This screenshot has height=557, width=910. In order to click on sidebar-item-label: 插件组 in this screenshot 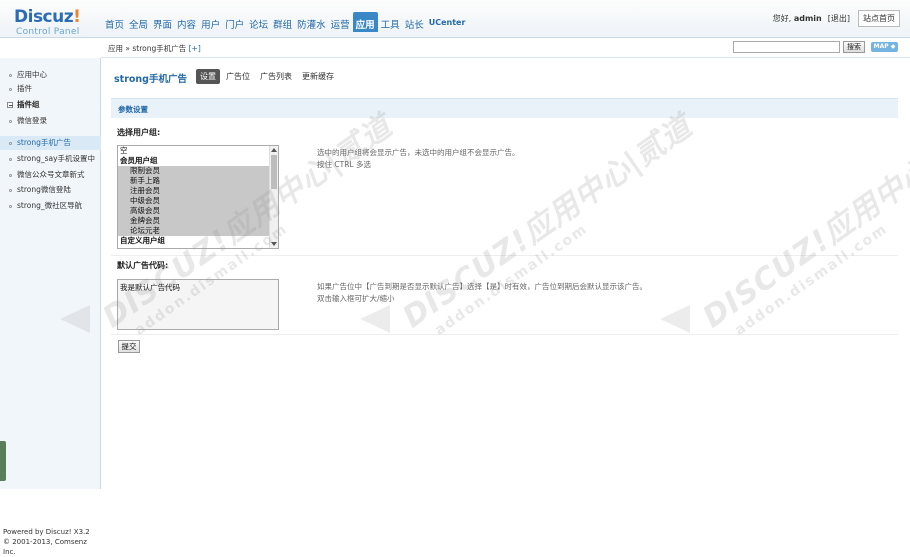, I will do `click(28, 104)`.